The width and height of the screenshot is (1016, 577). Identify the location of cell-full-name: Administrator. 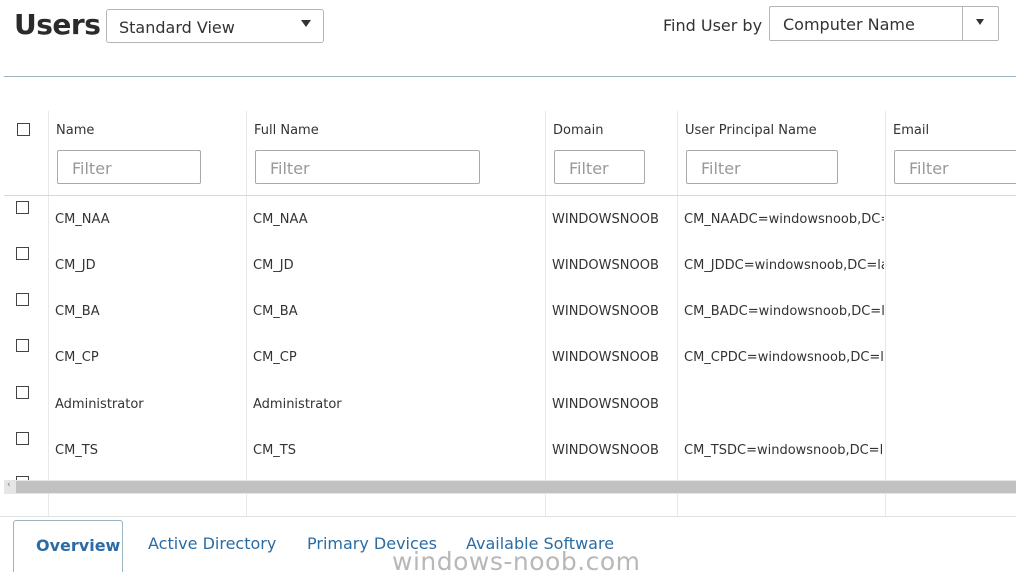
(297, 404).